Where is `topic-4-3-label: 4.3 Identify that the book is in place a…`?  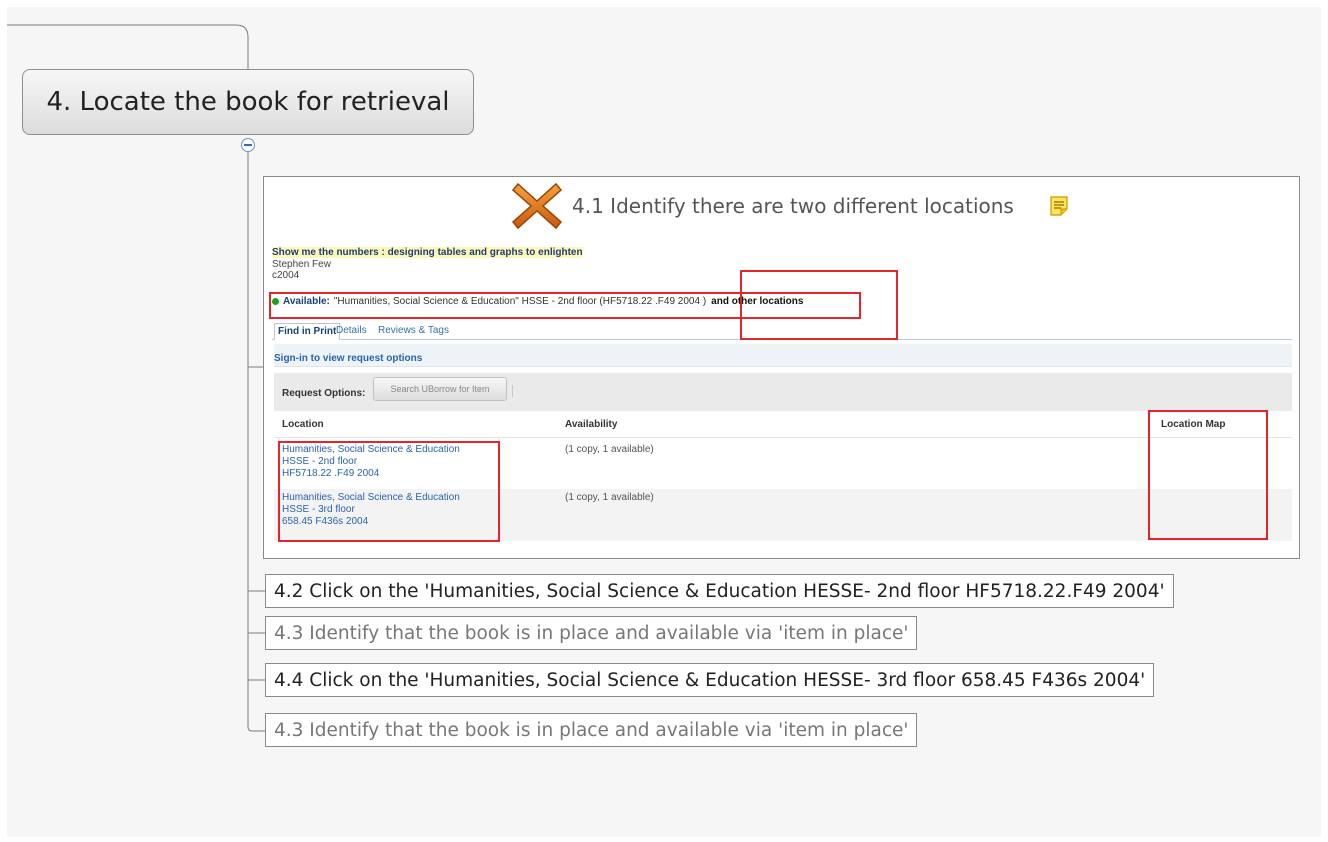 topic-4-3-label: 4.3 Identify that the book is in place a… is located at coordinates (591, 633).